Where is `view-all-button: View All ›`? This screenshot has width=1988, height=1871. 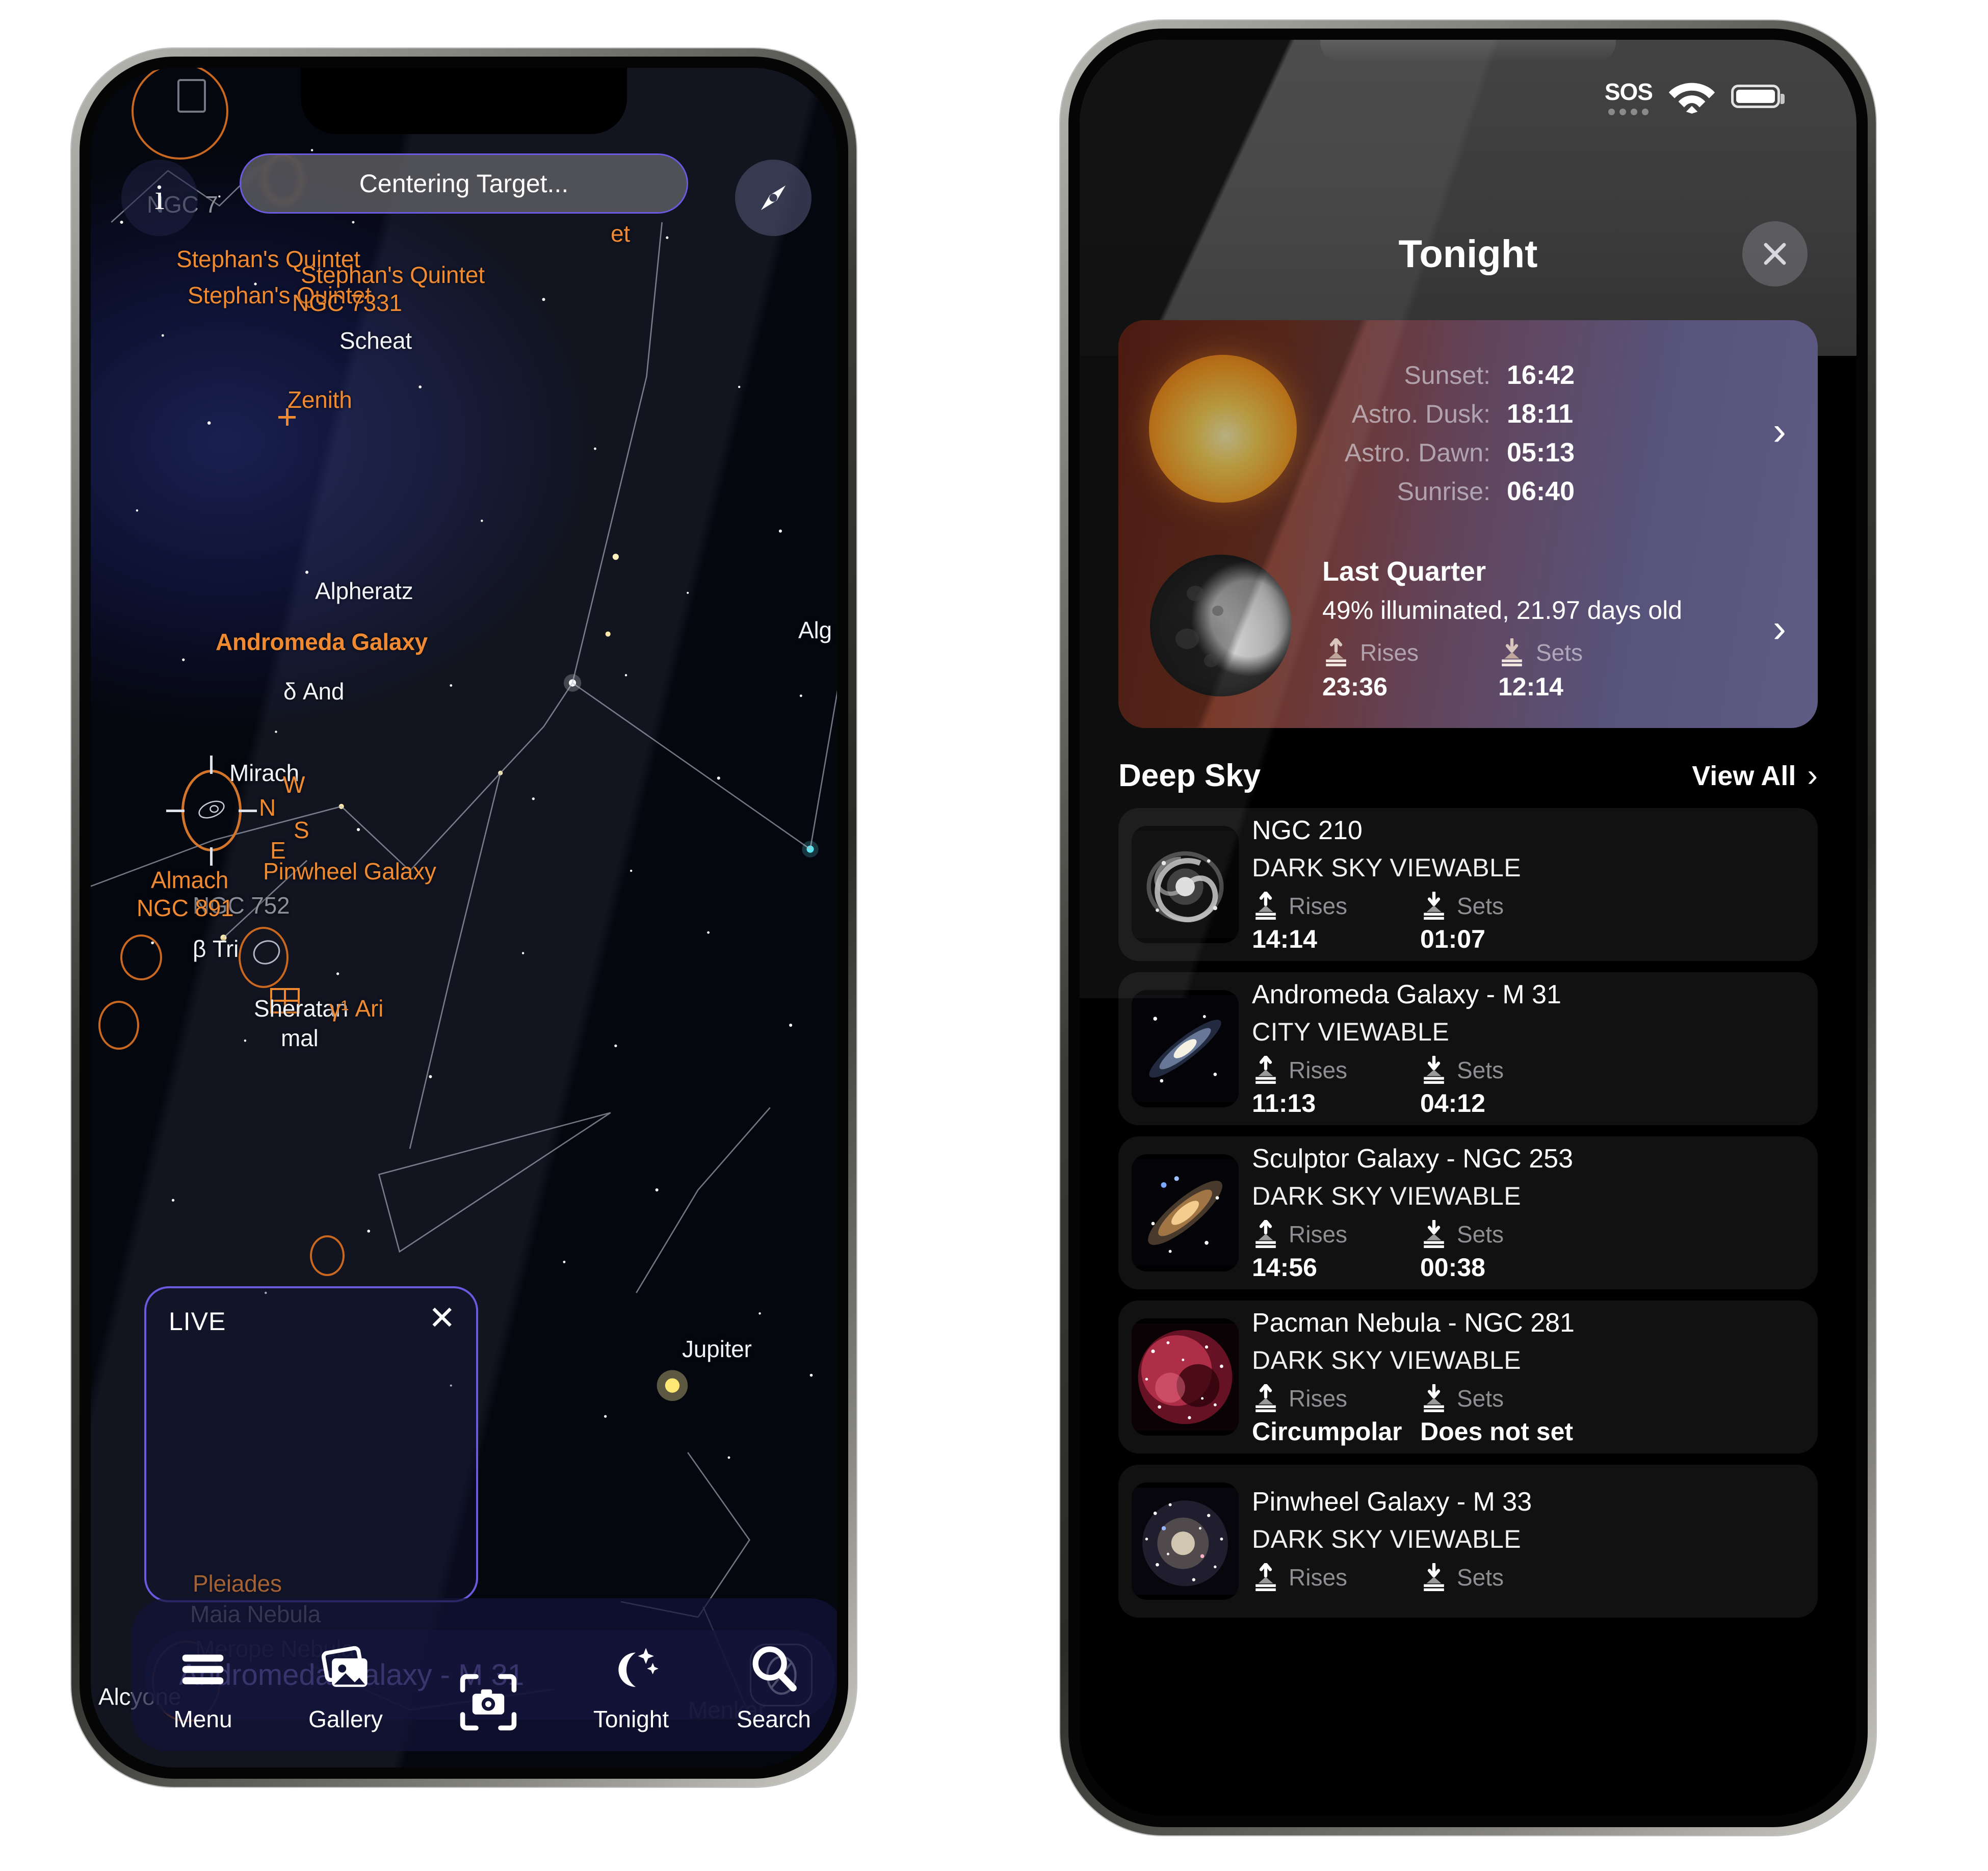
view-all-button: View All › is located at coordinates (1755, 776).